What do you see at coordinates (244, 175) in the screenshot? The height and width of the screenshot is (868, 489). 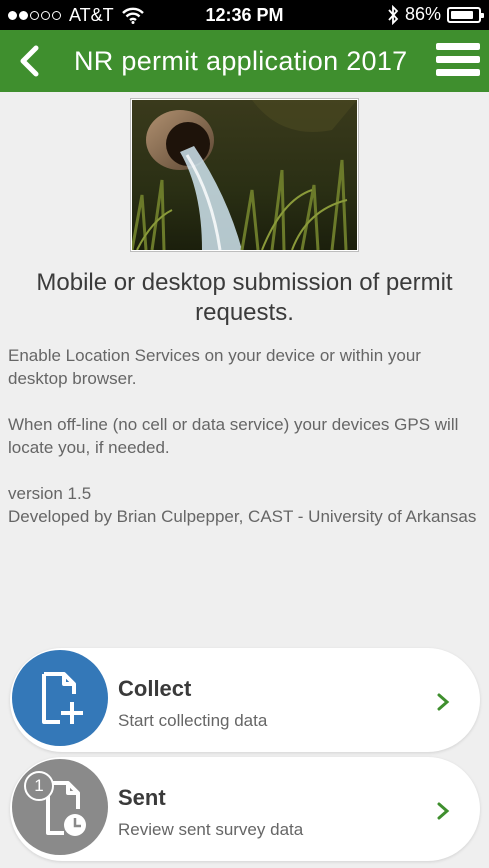 I see `hero-image-pipe-water` at bounding box center [244, 175].